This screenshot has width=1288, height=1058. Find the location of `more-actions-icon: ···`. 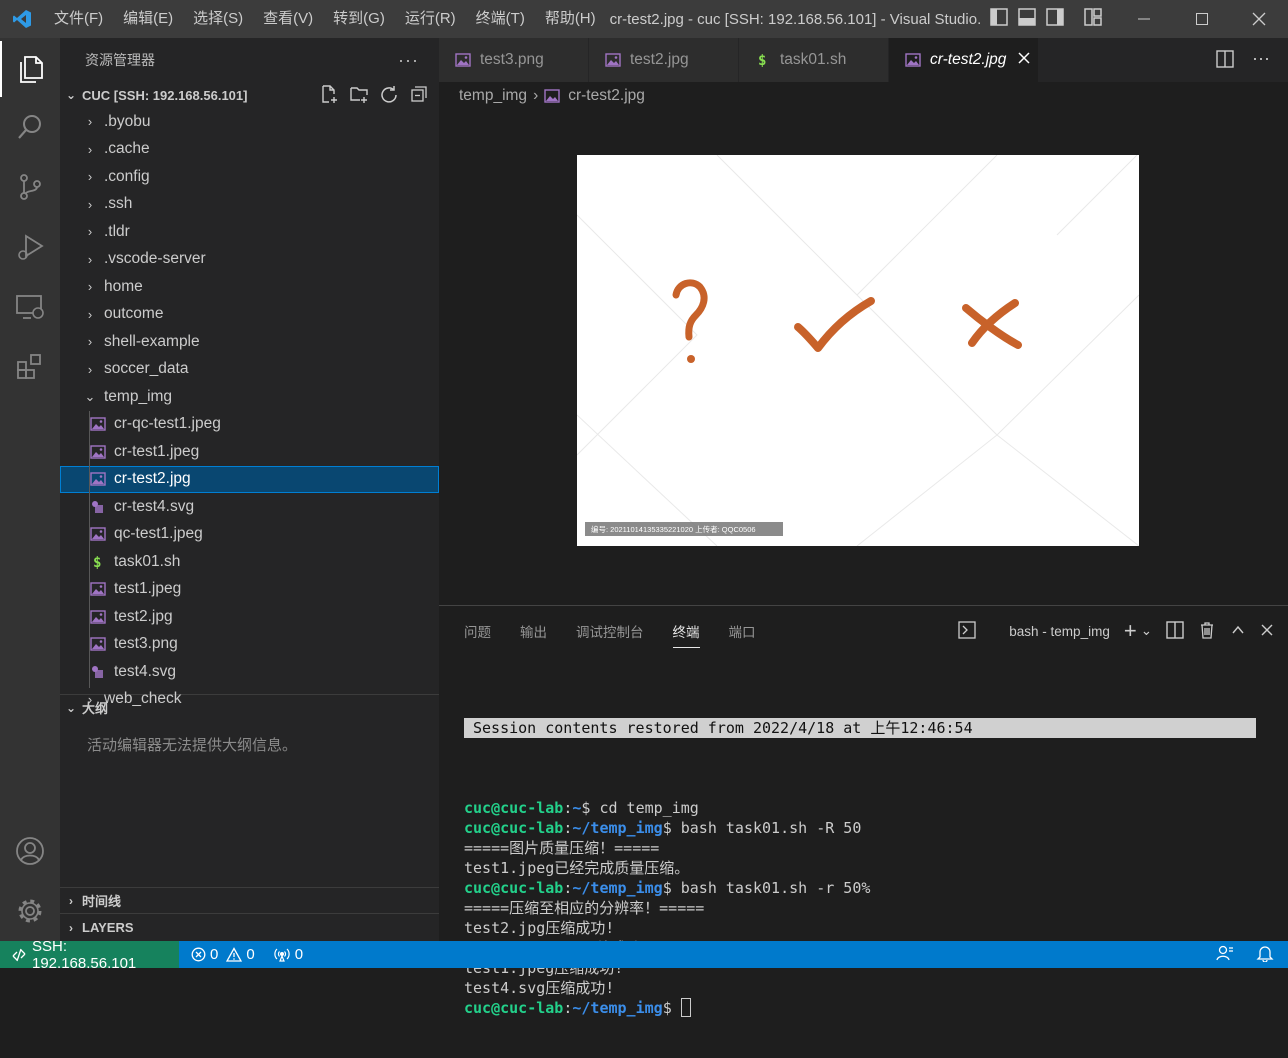

more-actions-icon: ··· is located at coordinates (1261, 61).